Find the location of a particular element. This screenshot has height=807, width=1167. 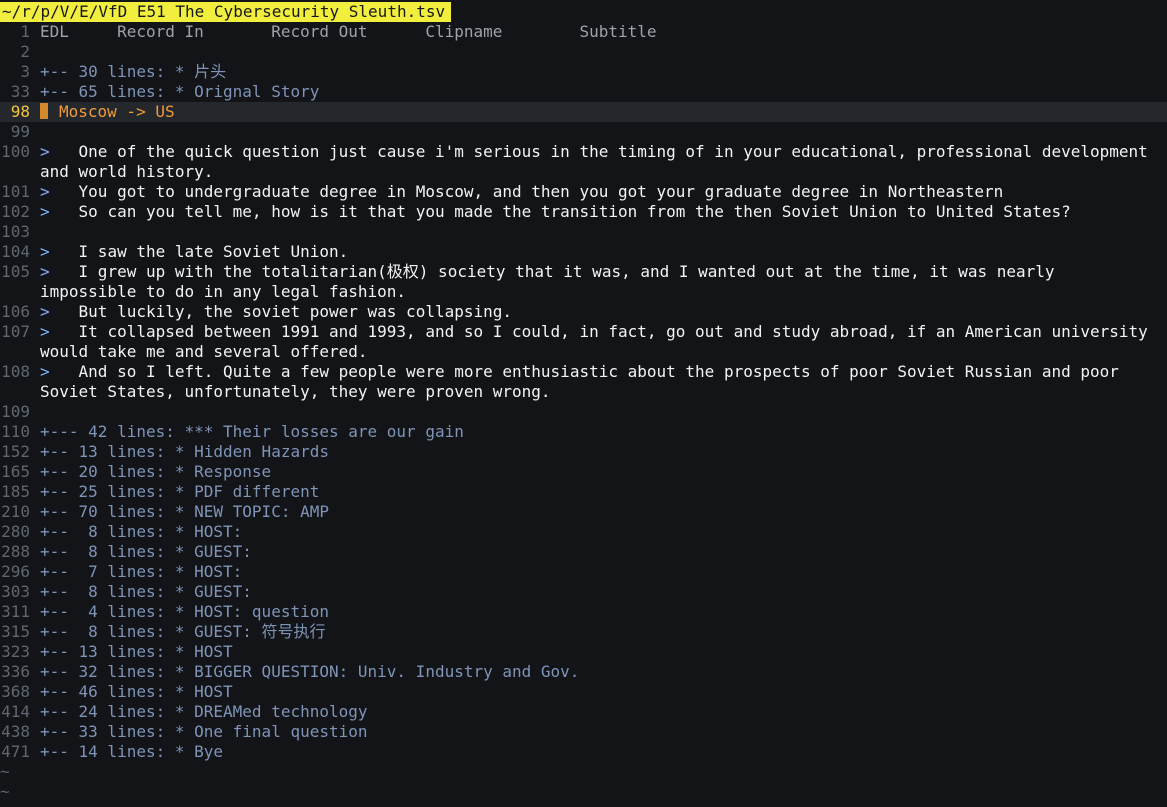

fold-line: 280 +-- 8 lines: * HOST: is located at coordinates (583, 532).